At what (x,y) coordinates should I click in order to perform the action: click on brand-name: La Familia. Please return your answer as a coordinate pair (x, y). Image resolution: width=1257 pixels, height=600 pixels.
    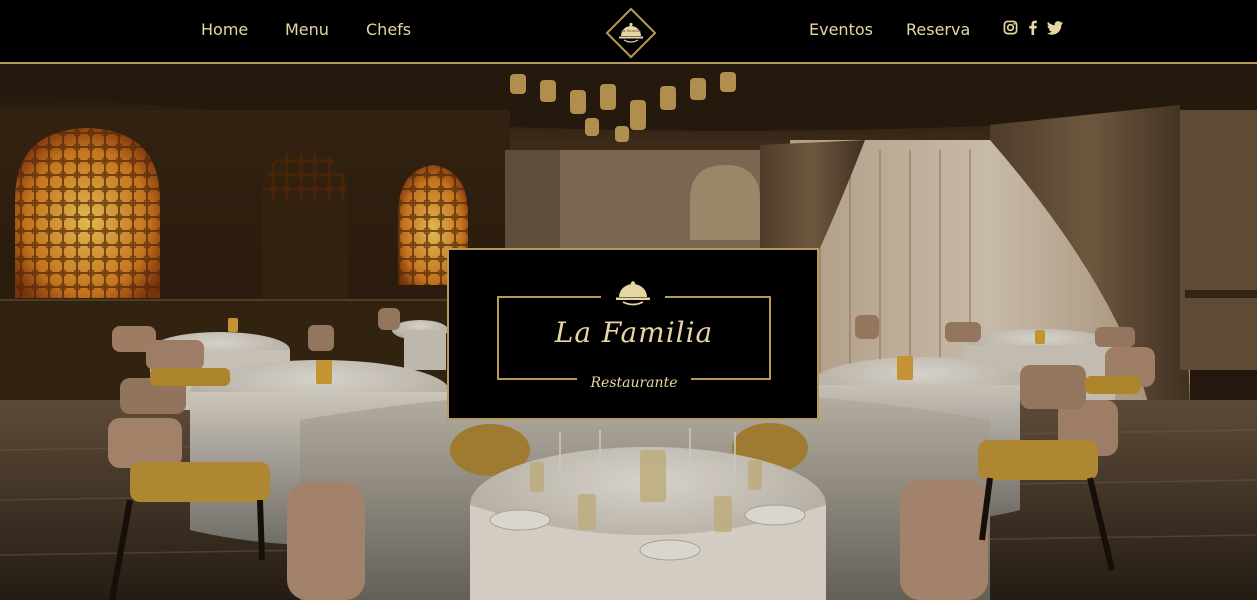
    Looking at the image, I should click on (634, 332).